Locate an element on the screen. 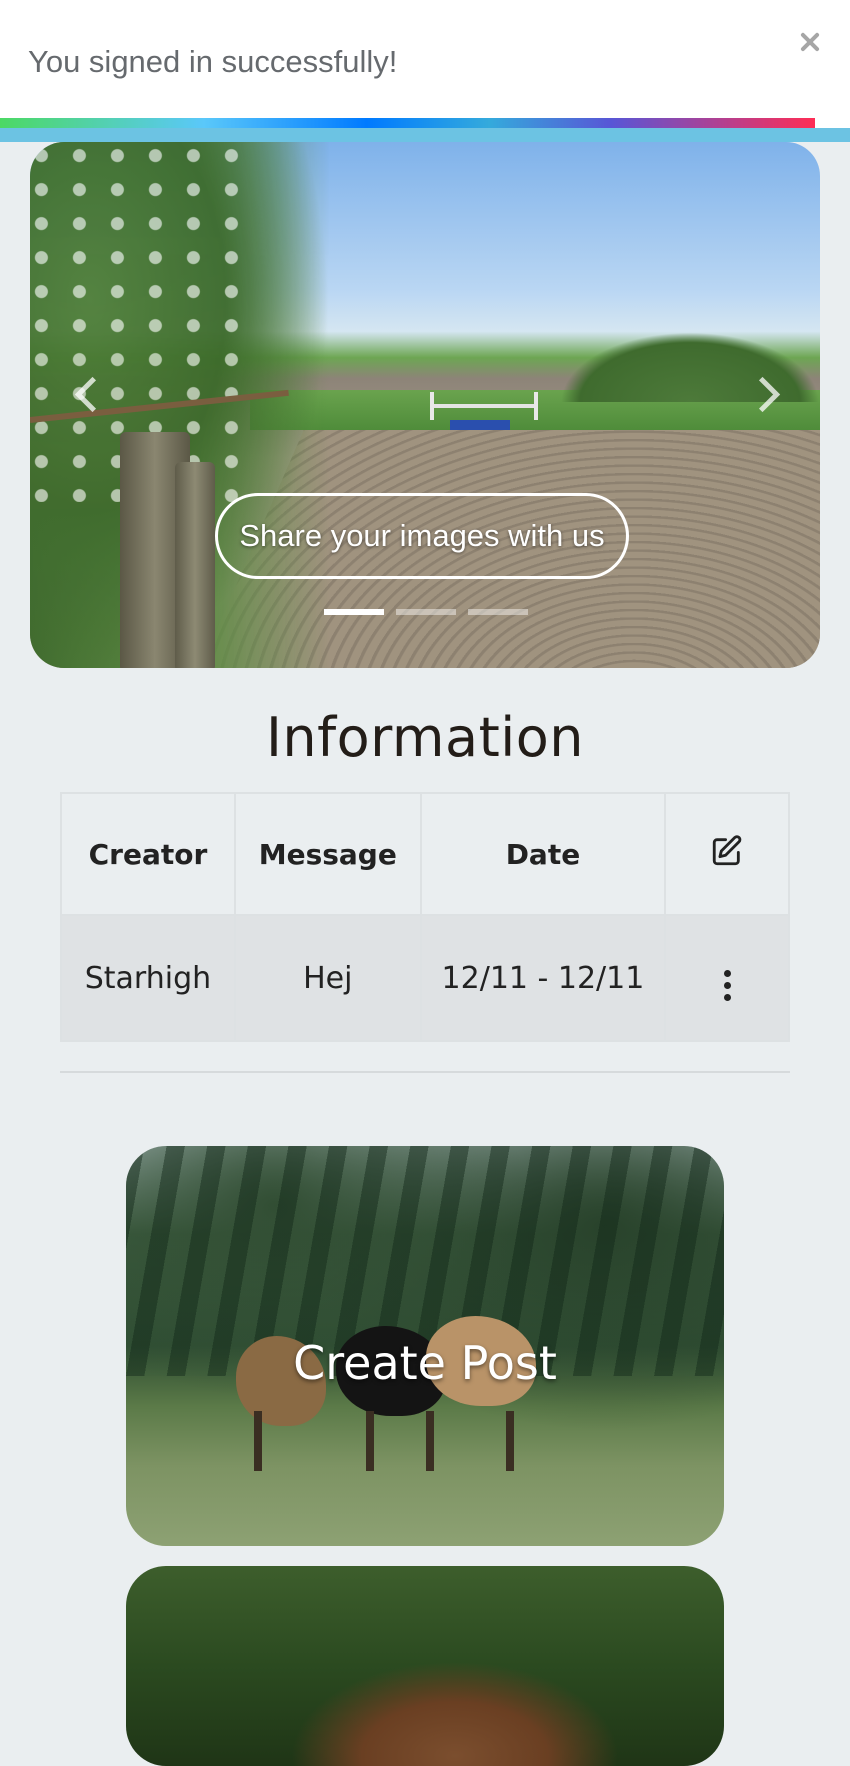  column-header-date: Date is located at coordinates (543, 854).